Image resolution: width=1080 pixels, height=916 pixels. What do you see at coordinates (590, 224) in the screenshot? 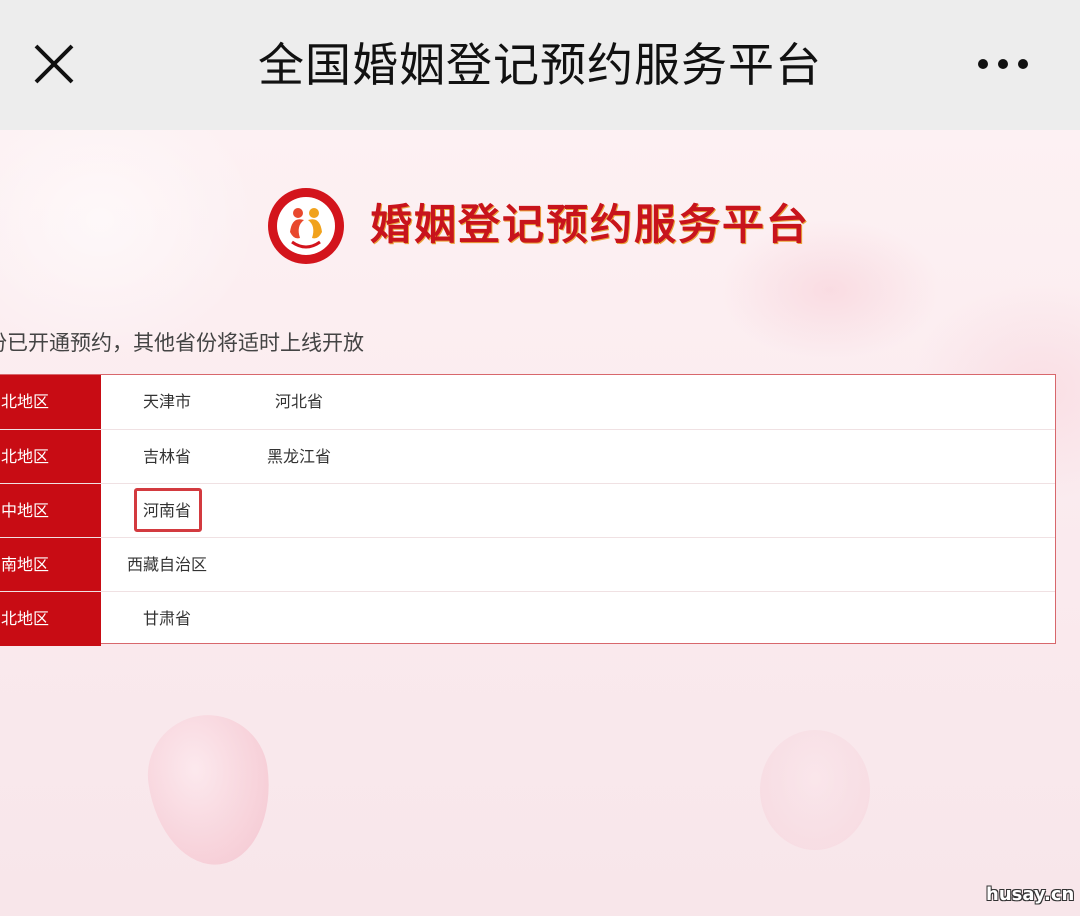
I see `brand-title: 婚姻登记预约服务平台` at bounding box center [590, 224].